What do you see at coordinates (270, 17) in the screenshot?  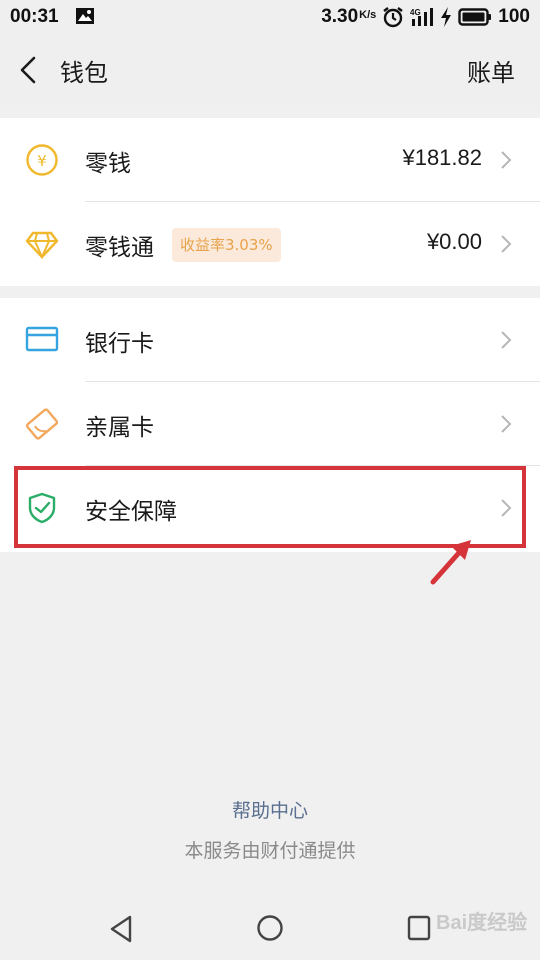 I see `status-bar: 00:31 3.30K/s 4G 100` at bounding box center [270, 17].